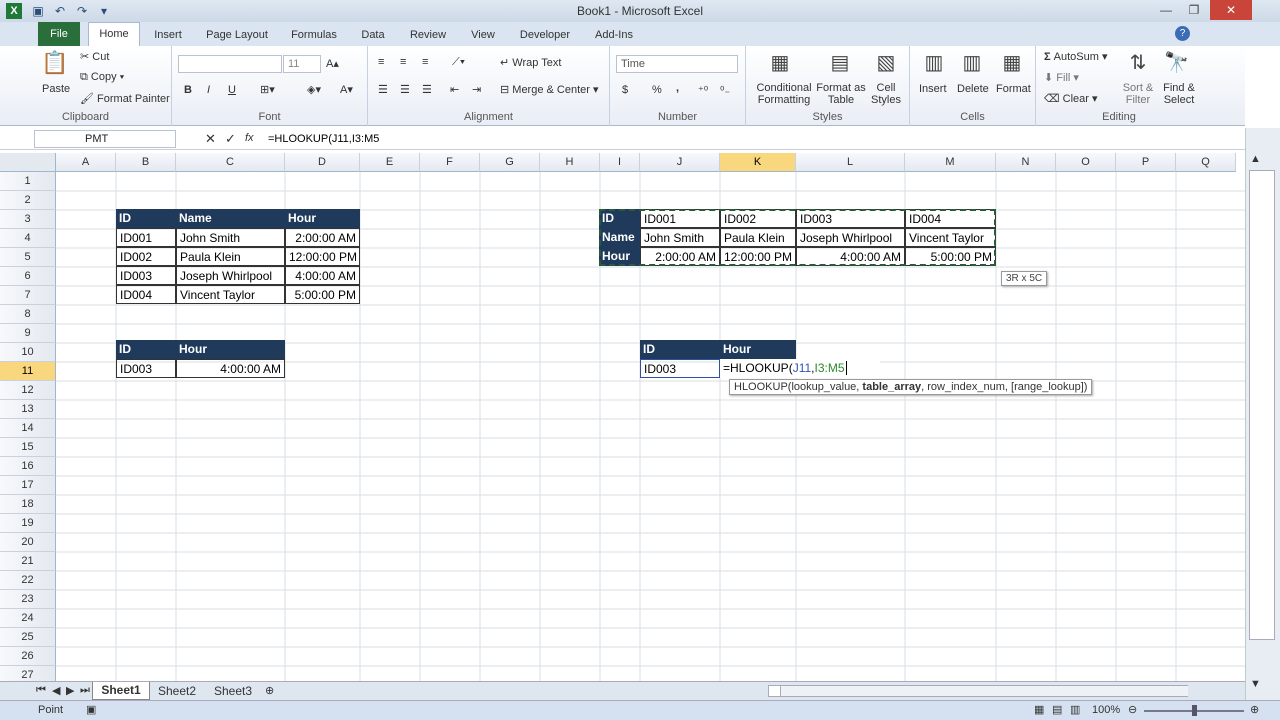  Describe the element at coordinates (28, 295) in the screenshot. I see `row-header: 7` at that location.